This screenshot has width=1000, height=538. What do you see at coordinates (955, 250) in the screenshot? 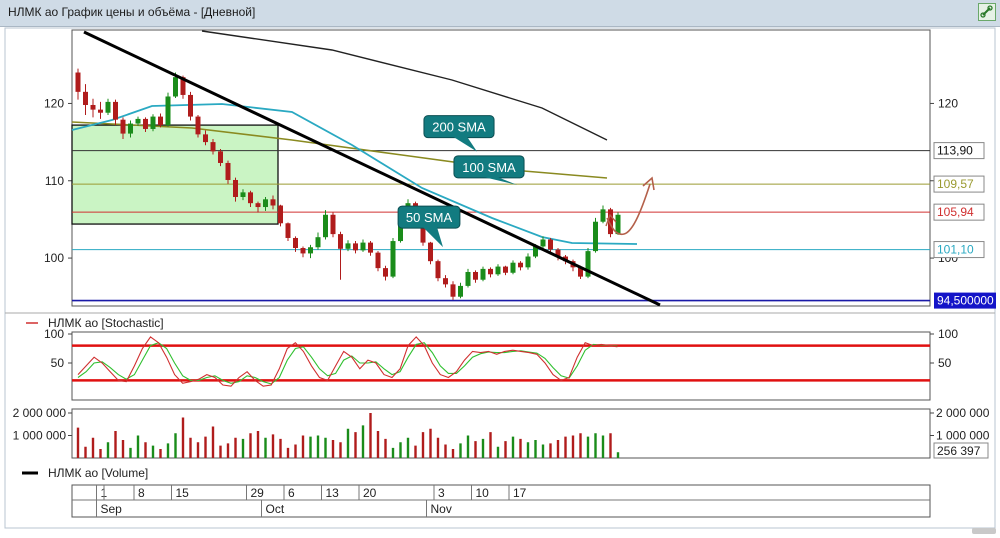
I see `price-level-label: 101,10` at bounding box center [955, 250].